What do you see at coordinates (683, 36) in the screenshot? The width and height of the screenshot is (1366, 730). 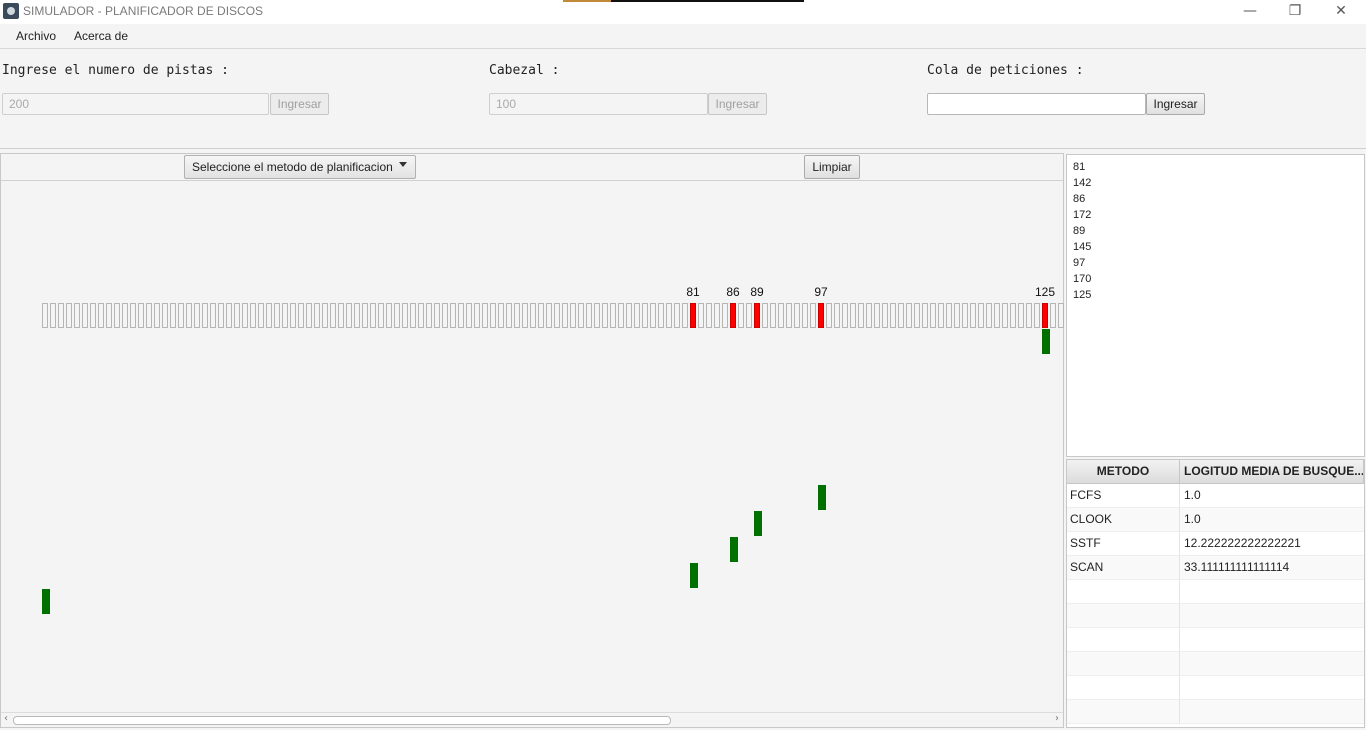 I see `menu-bar` at bounding box center [683, 36].